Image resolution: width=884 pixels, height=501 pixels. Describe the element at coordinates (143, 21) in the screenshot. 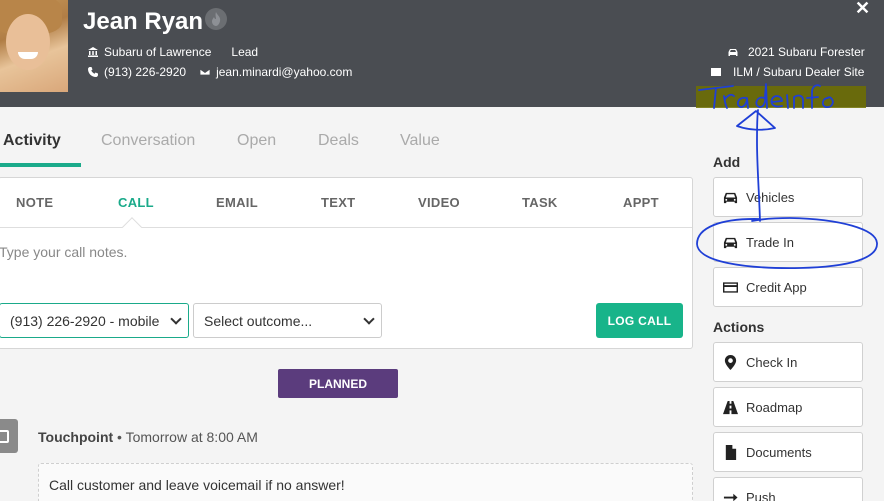

I see `contact-name: Jean Ryan` at that location.